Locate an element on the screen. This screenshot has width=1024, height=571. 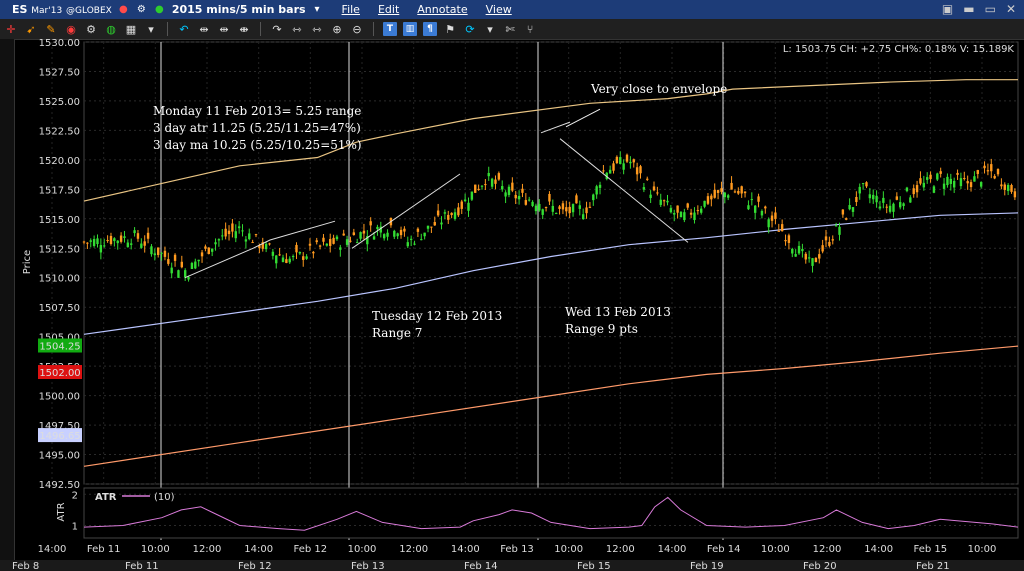
date-strip-label: Feb 14 is located at coordinates (481, 566).